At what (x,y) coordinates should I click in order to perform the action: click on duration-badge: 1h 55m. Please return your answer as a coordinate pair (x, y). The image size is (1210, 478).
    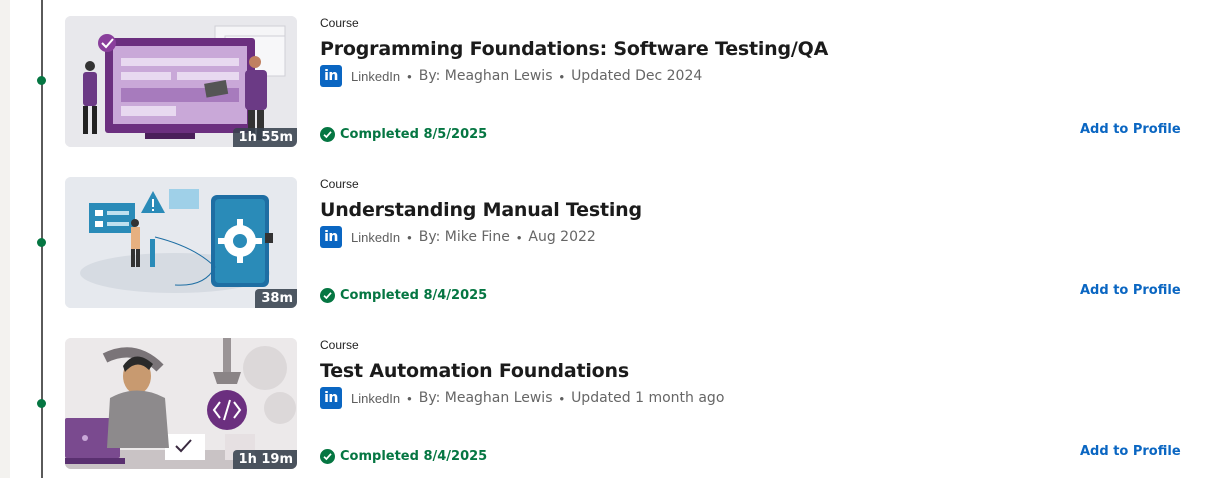
    Looking at the image, I should click on (264, 137).